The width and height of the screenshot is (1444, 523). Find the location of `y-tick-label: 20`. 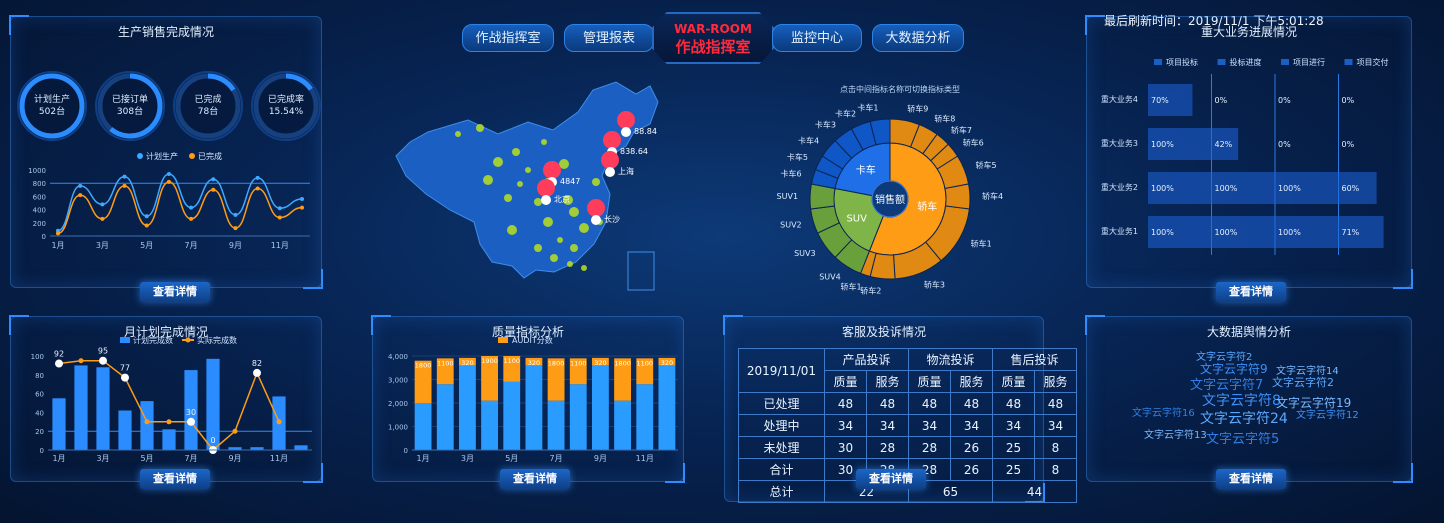

y-tick-label: 20 is located at coordinates (39, 432).